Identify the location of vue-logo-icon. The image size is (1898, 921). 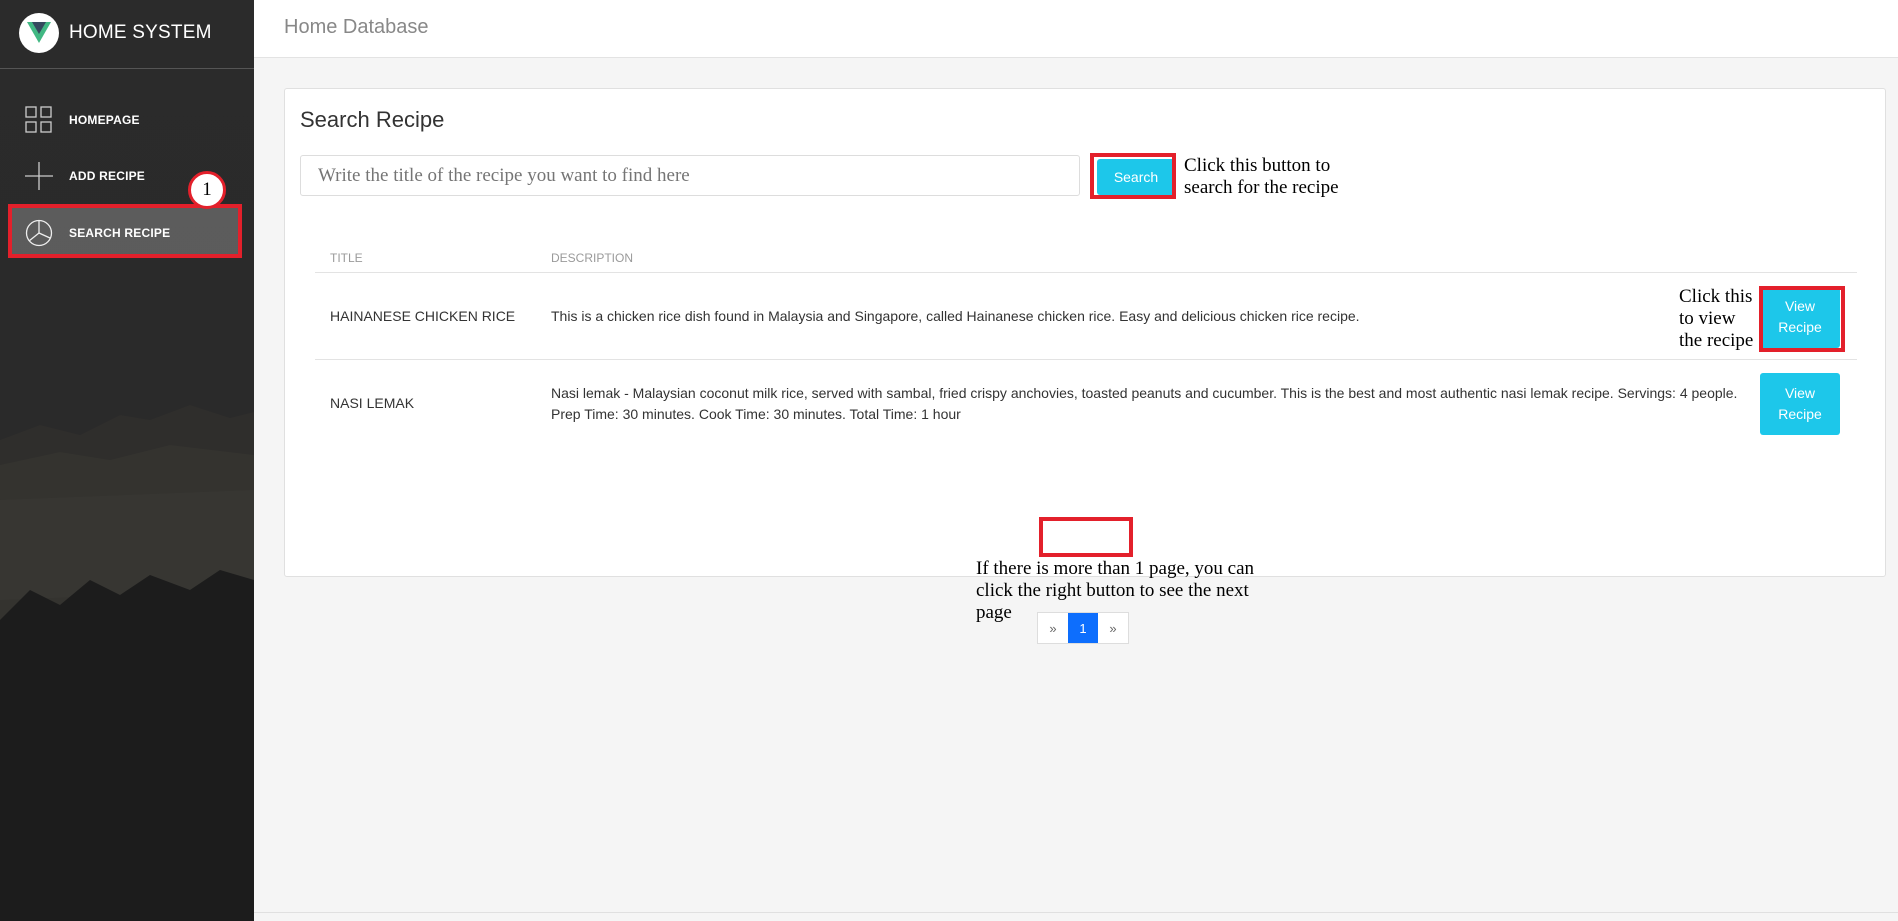
(39, 33).